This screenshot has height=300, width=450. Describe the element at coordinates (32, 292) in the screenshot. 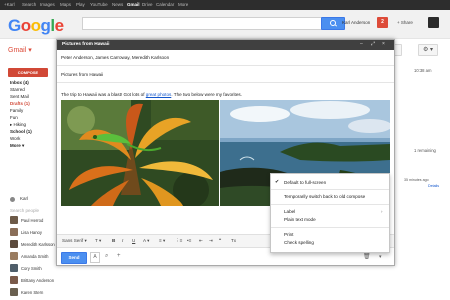

I see `chat-contact: Karen Stern` at that location.